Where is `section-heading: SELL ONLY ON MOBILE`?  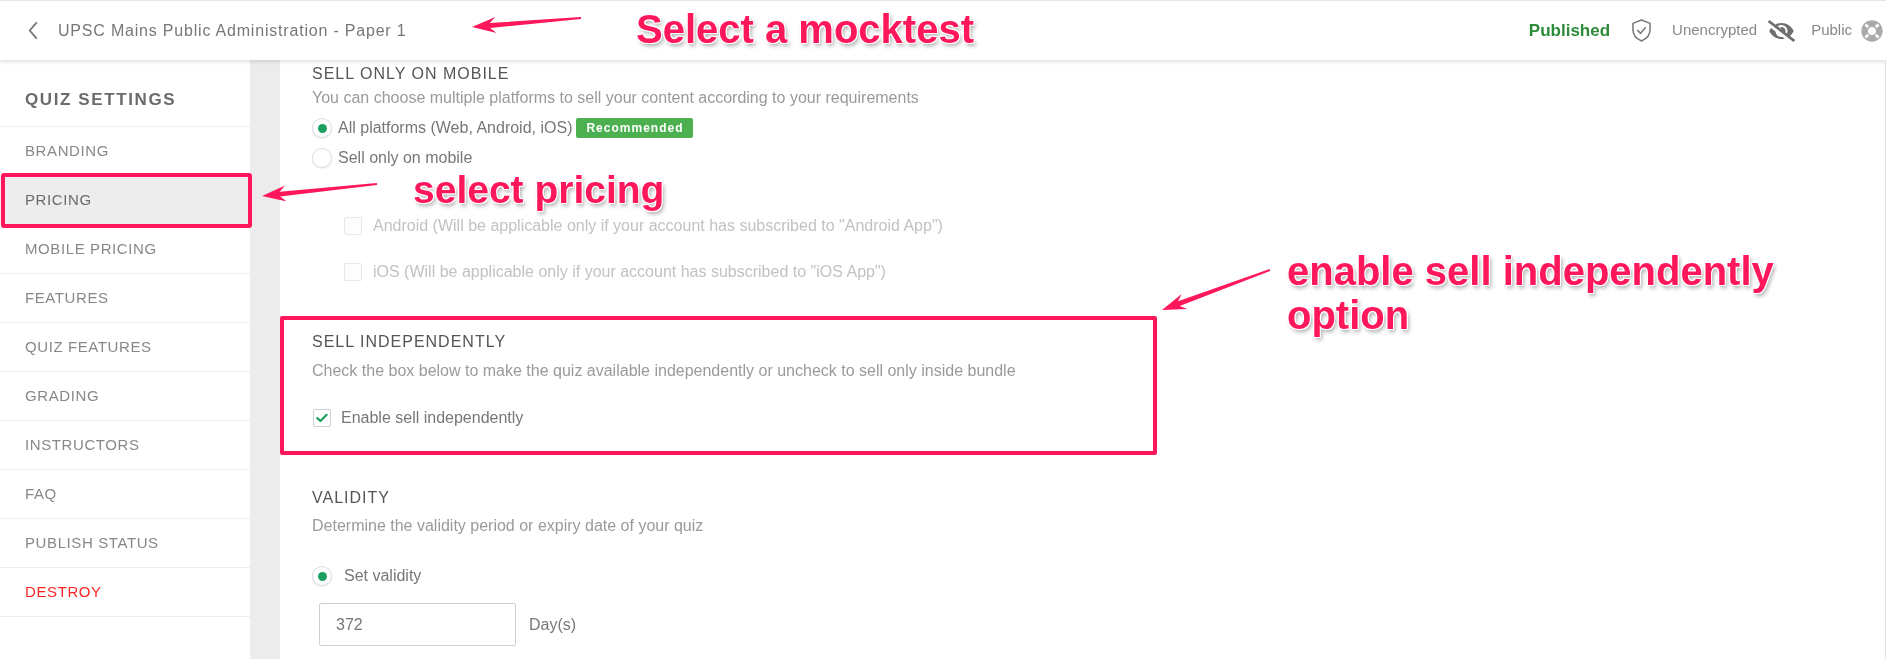 section-heading: SELL ONLY ON MOBILE is located at coordinates (411, 74).